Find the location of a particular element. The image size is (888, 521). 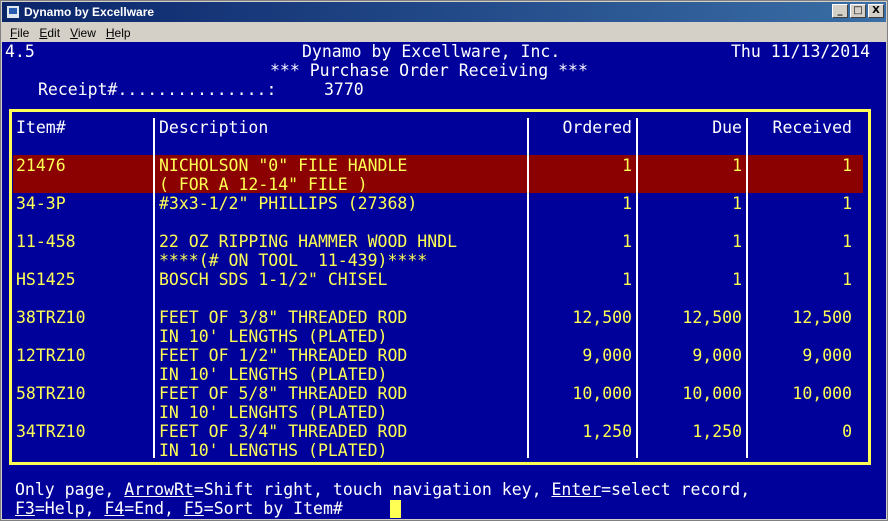

description-cell: FEET OF 1/2" THREADED ROD is located at coordinates (283, 355).